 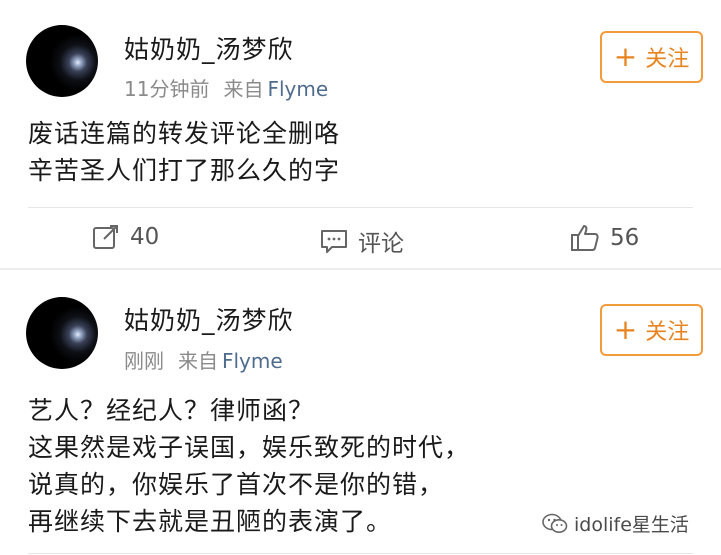 I want to click on post-time: 刚刚, so click(x=144, y=361).